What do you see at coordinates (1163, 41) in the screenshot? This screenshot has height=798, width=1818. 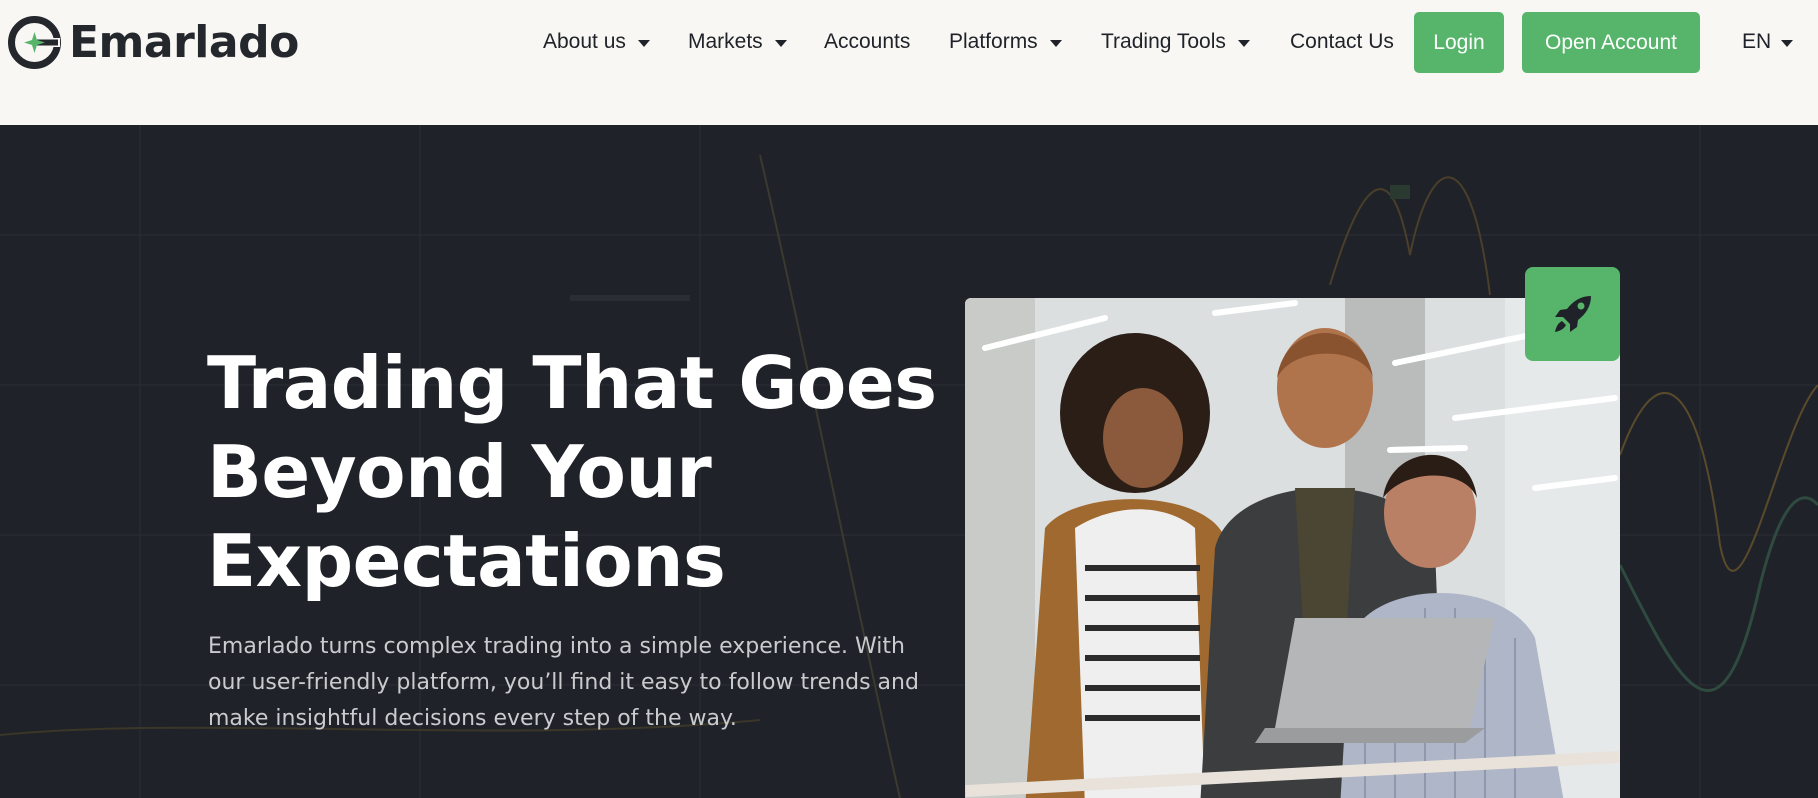 I see `nav-item-label: Trading Tools` at bounding box center [1163, 41].